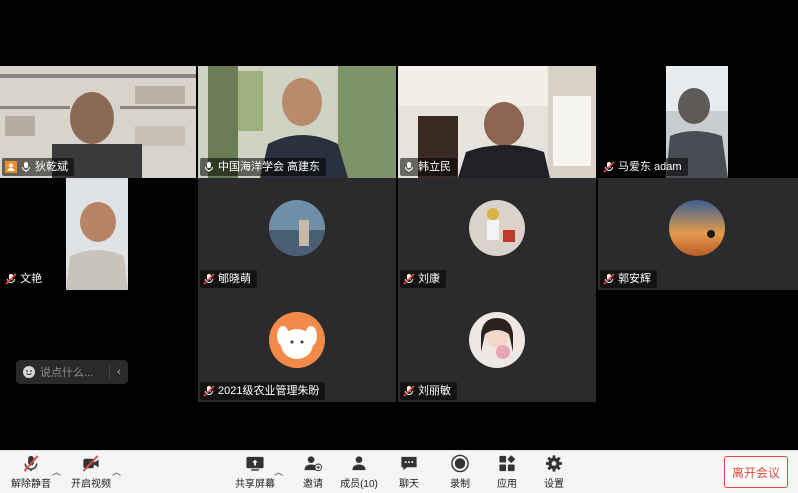  Describe the element at coordinates (90, 463) in the screenshot. I see `camera-off-icon` at that location.